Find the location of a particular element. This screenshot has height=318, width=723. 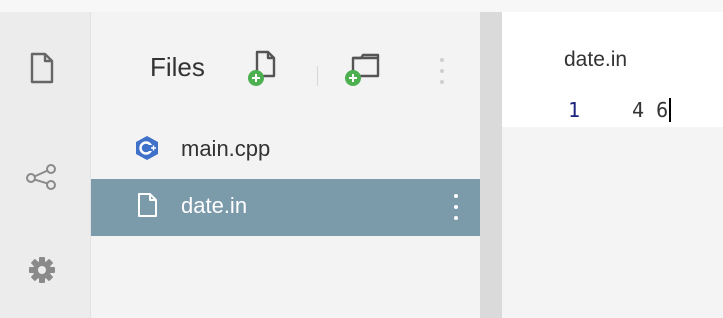

line-text: 4 6 is located at coordinates (650, 110).